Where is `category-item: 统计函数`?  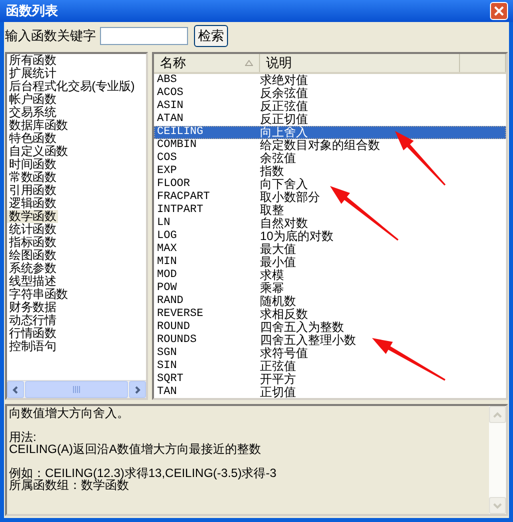 category-item: 统计函数 is located at coordinates (32, 229).